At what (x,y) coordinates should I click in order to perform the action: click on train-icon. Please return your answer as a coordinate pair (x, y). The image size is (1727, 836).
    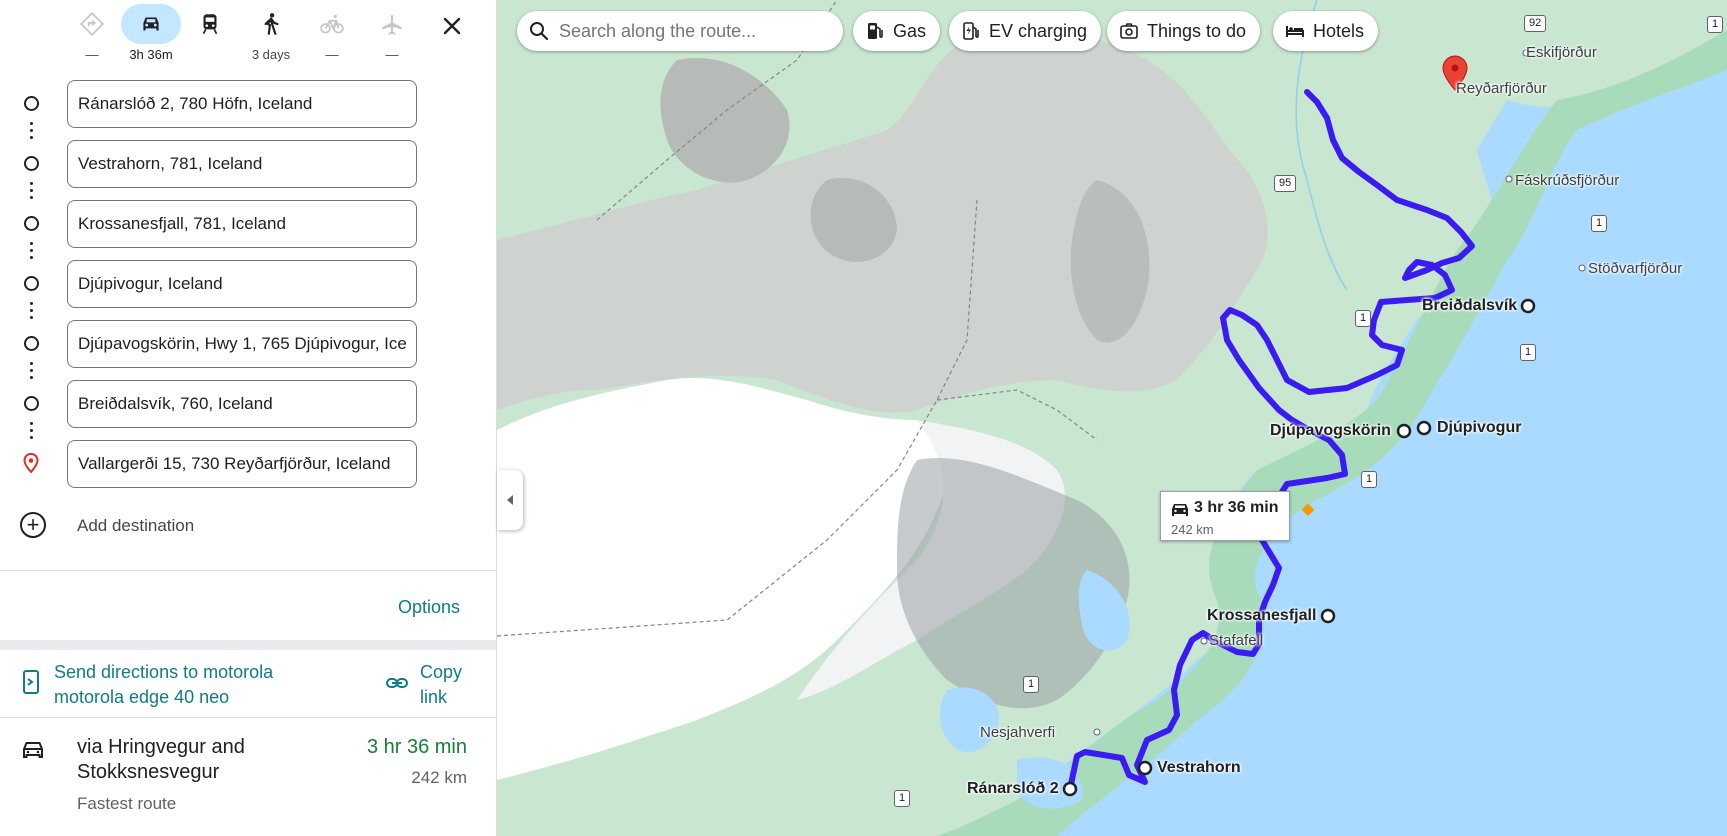
    Looking at the image, I should click on (210, 24).